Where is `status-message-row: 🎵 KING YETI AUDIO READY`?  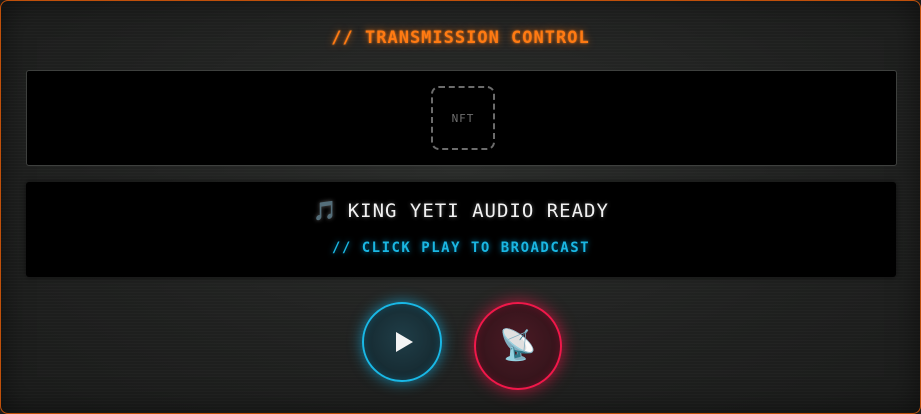
status-message-row: 🎵 KING YETI AUDIO READY is located at coordinates (461, 210).